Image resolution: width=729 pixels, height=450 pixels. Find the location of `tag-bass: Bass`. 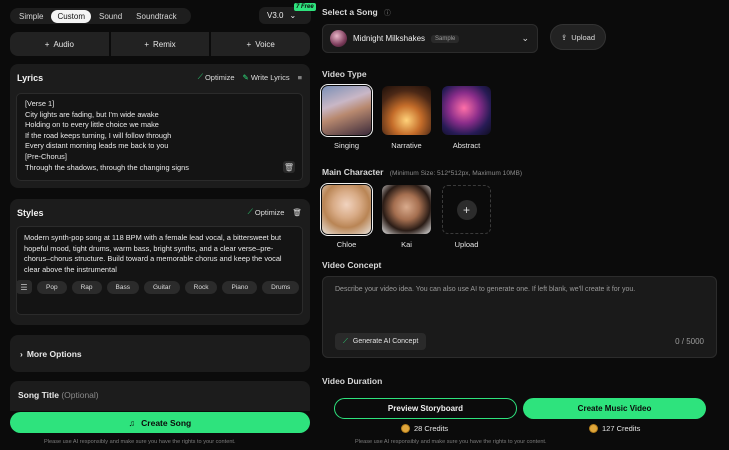

tag-bass: Bass is located at coordinates (122, 287).